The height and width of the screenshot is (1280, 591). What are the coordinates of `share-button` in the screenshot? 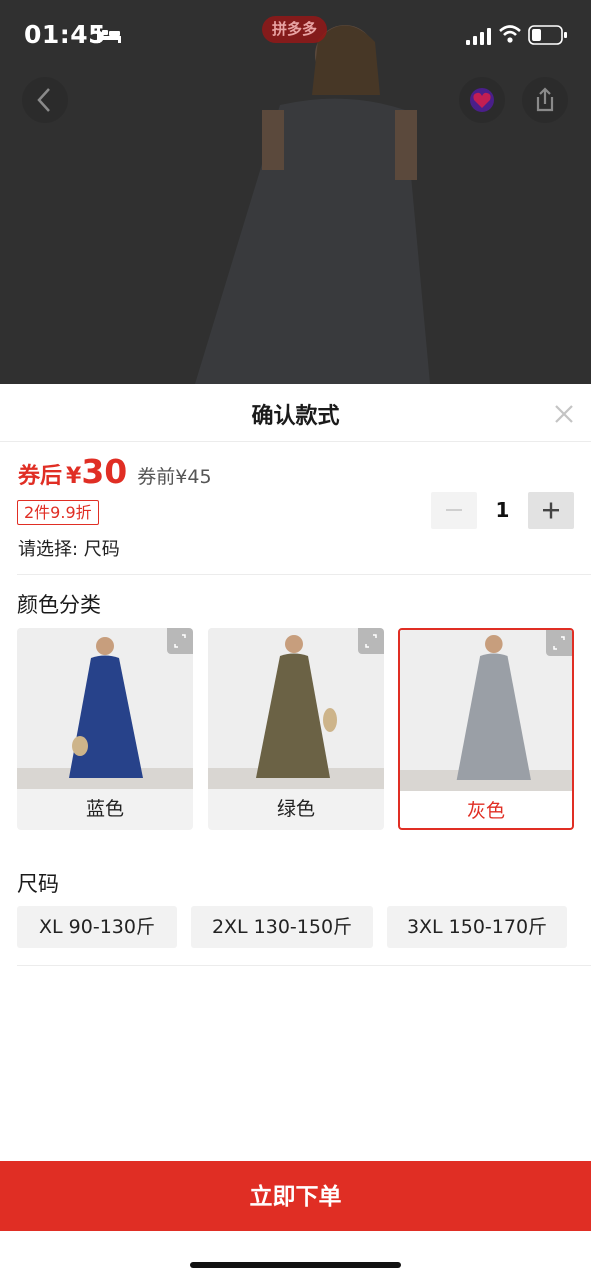 It's located at (545, 100).